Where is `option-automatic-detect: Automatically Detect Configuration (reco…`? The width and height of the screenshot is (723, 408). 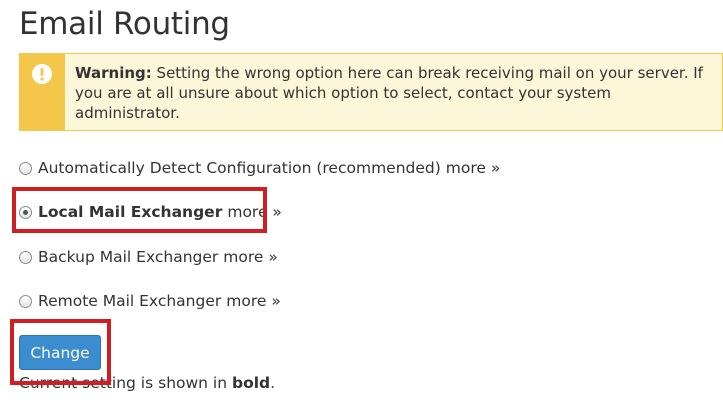 option-automatic-detect: Automatically Detect Configuration (reco… is located at coordinates (259, 168).